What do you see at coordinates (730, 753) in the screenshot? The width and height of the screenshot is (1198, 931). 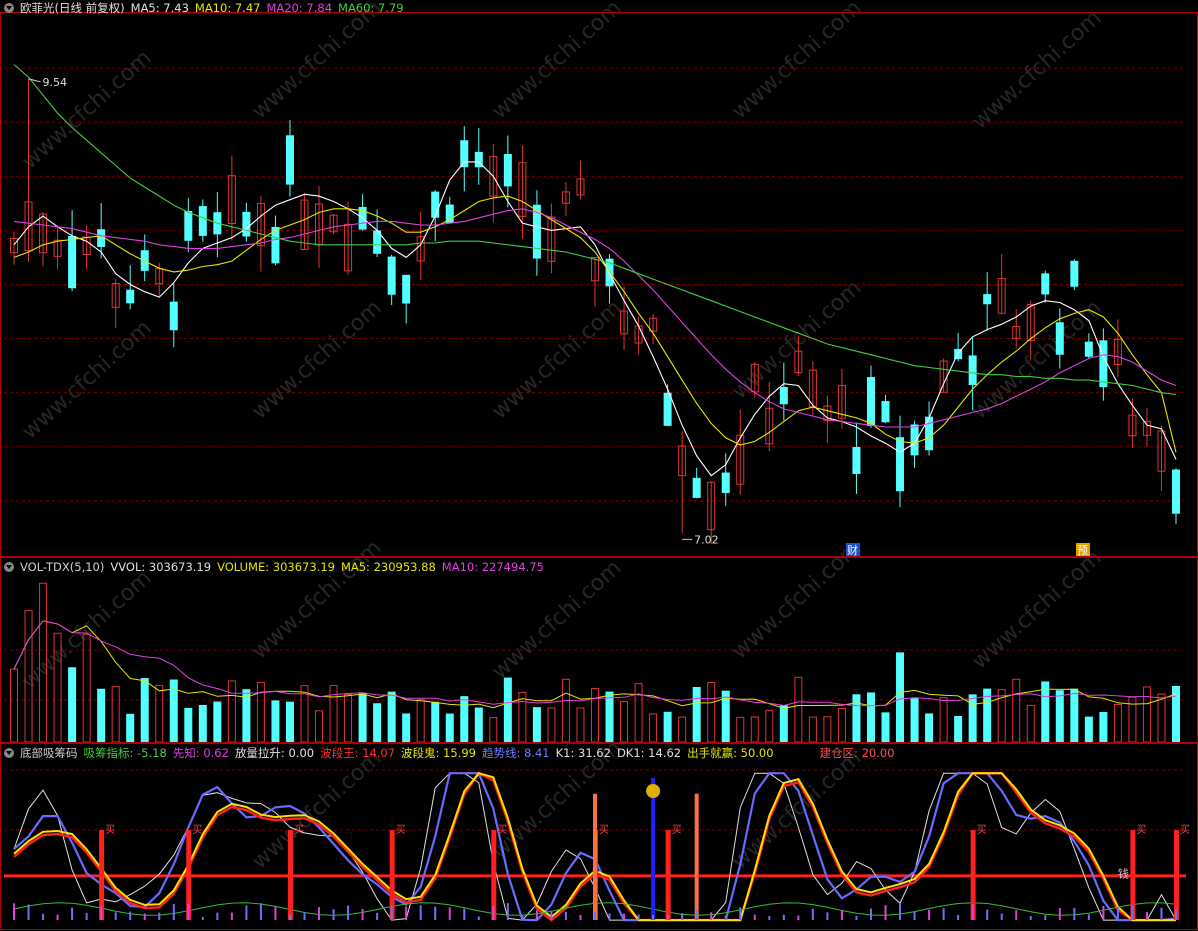 I see `cssy-readout: 出手就赢: 50.00` at bounding box center [730, 753].